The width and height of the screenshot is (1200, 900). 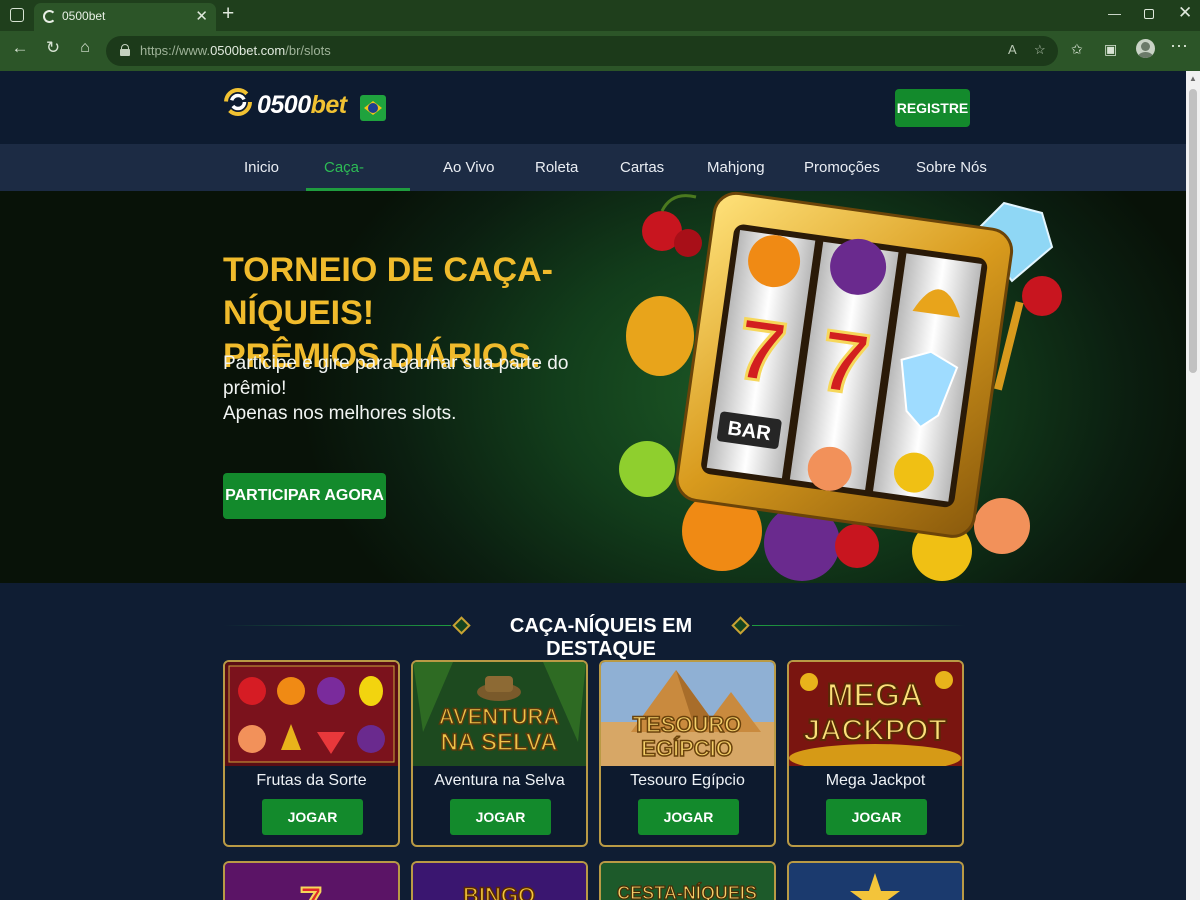 What do you see at coordinates (388, 291) in the screenshot?
I see `hero-title-line-1: TORNEIO DE CAÇA-NÍQUEIS!` at bounding box center [388, 291].